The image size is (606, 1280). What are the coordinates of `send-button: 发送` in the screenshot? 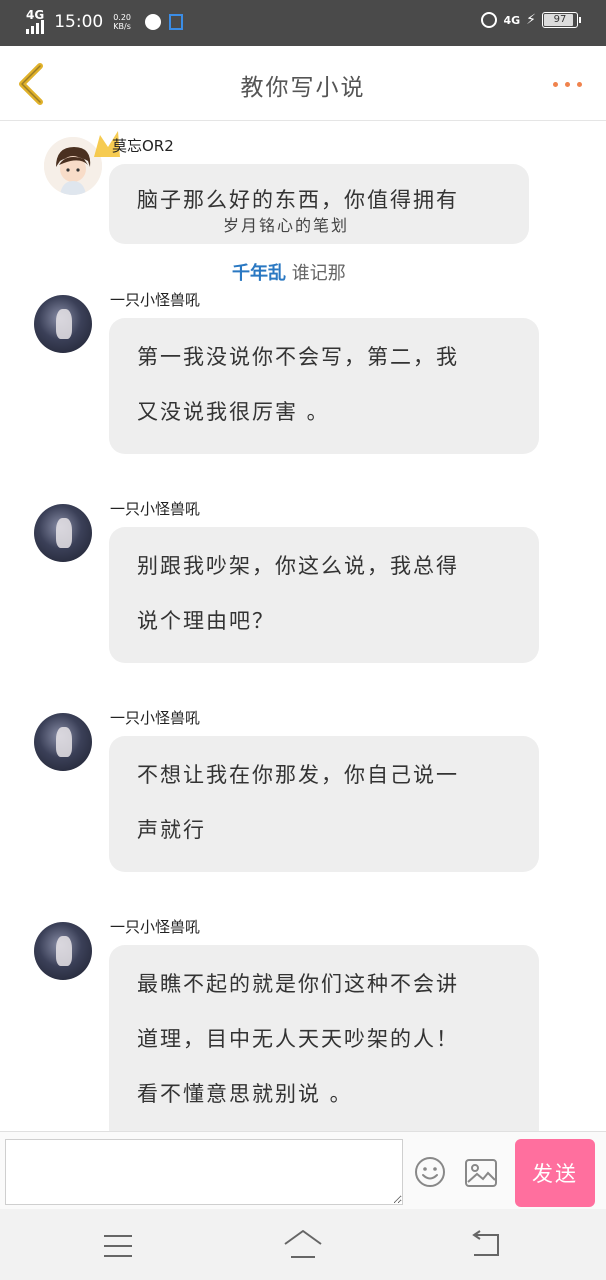 It's located at (555, 1173).